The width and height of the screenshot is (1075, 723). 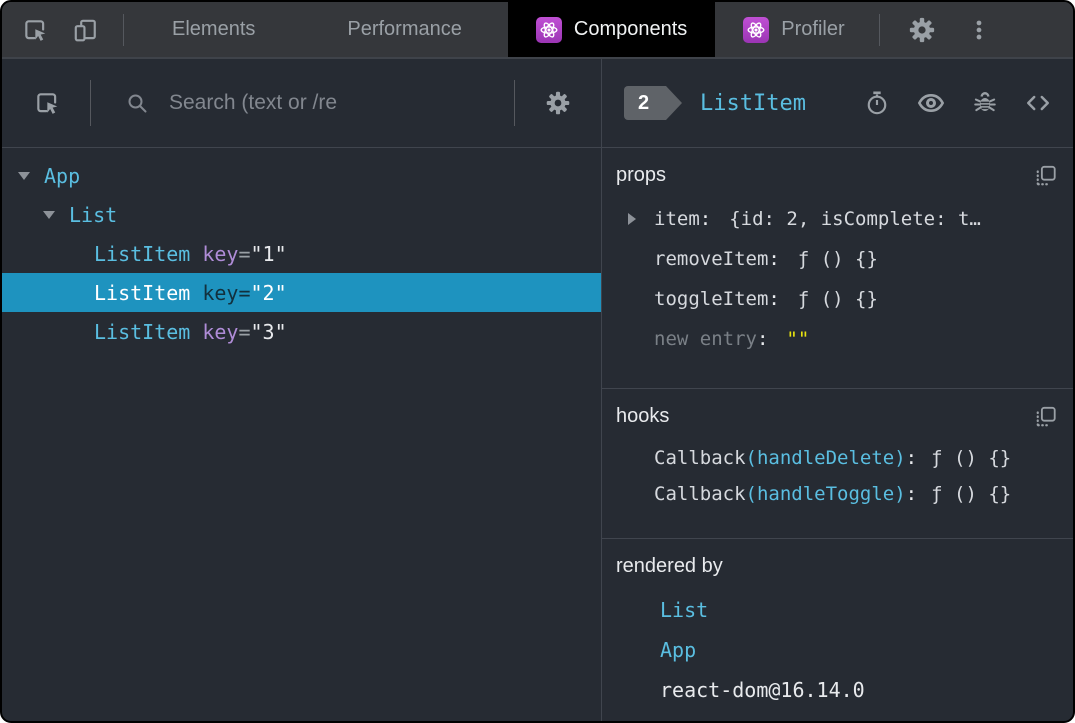 I want to click on tree-row-listitem-3: ListItem key = "3", so click(x=301, y=331).